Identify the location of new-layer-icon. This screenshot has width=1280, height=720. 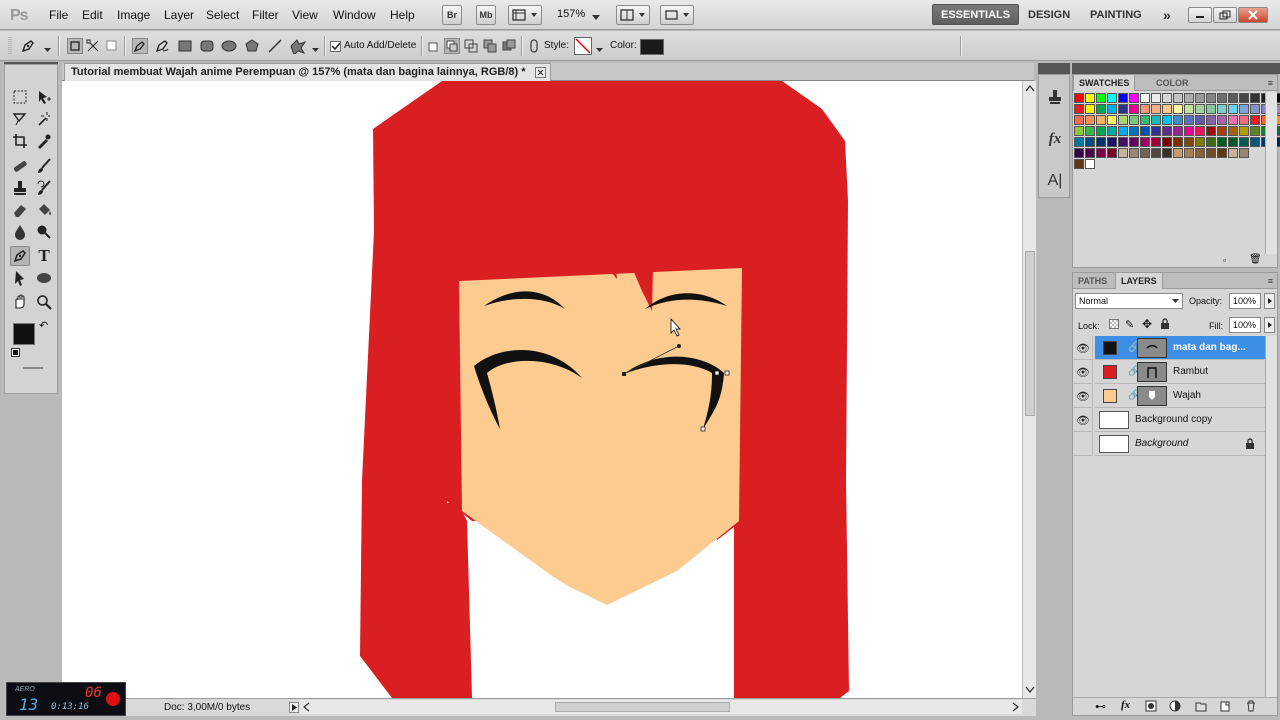
(1225, 707).